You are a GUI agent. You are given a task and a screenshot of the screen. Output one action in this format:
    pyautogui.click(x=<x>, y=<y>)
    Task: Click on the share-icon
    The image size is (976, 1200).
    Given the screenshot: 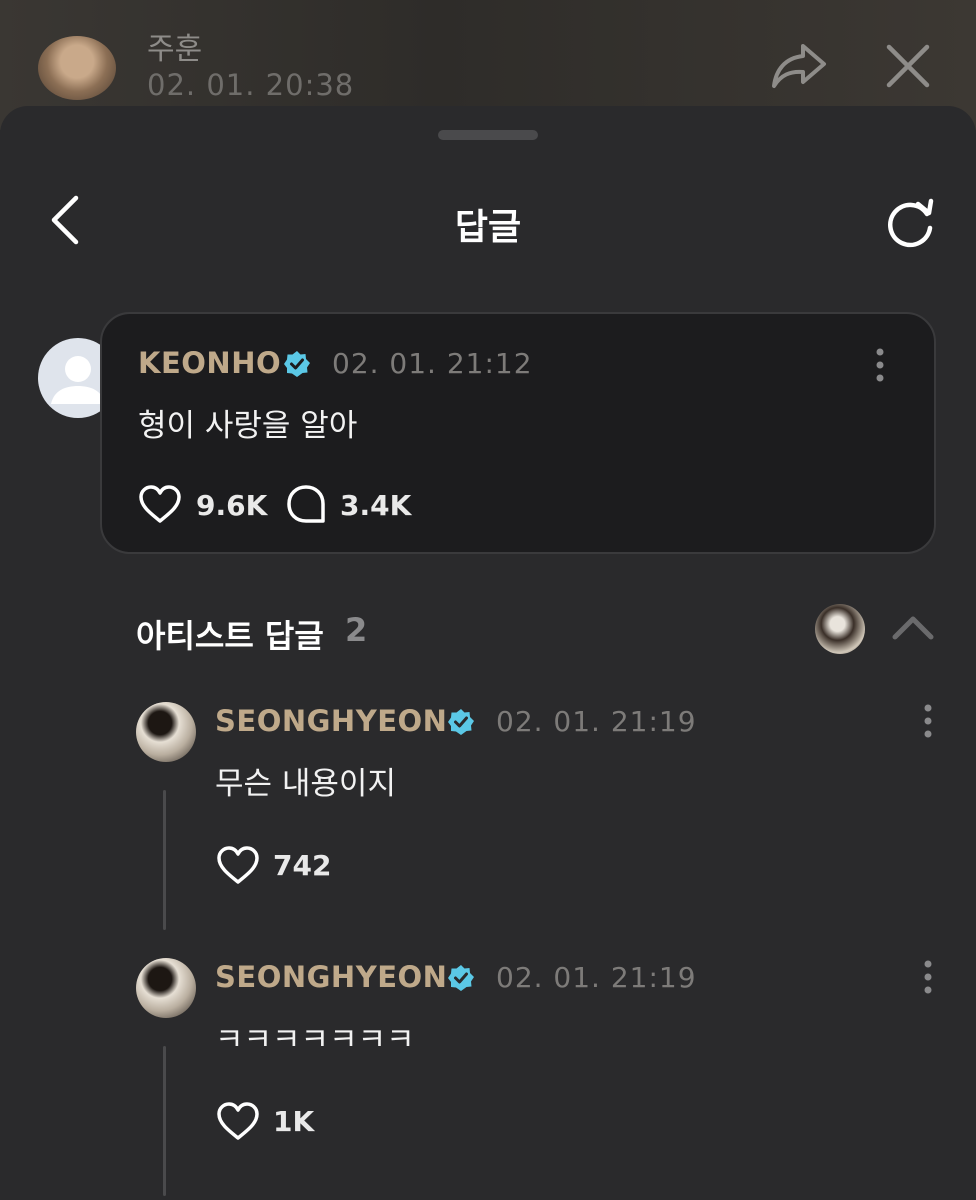 What is the action you would take?
    pyautogui.click(x=799, y=65)
    